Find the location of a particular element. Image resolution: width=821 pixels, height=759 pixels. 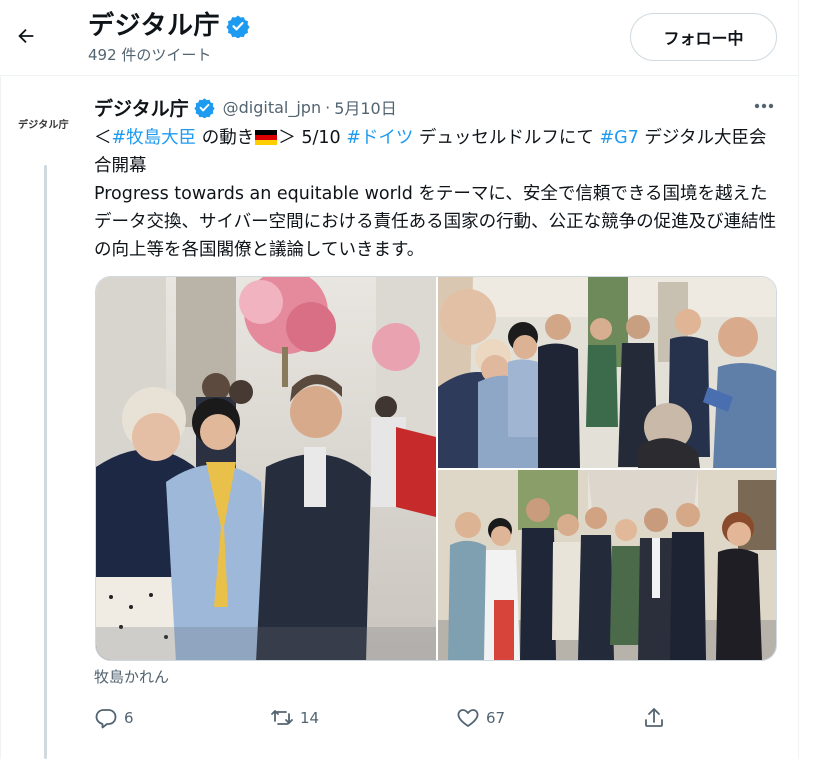

hashtag-g7: #G7 is located at coordinates (618, 138).